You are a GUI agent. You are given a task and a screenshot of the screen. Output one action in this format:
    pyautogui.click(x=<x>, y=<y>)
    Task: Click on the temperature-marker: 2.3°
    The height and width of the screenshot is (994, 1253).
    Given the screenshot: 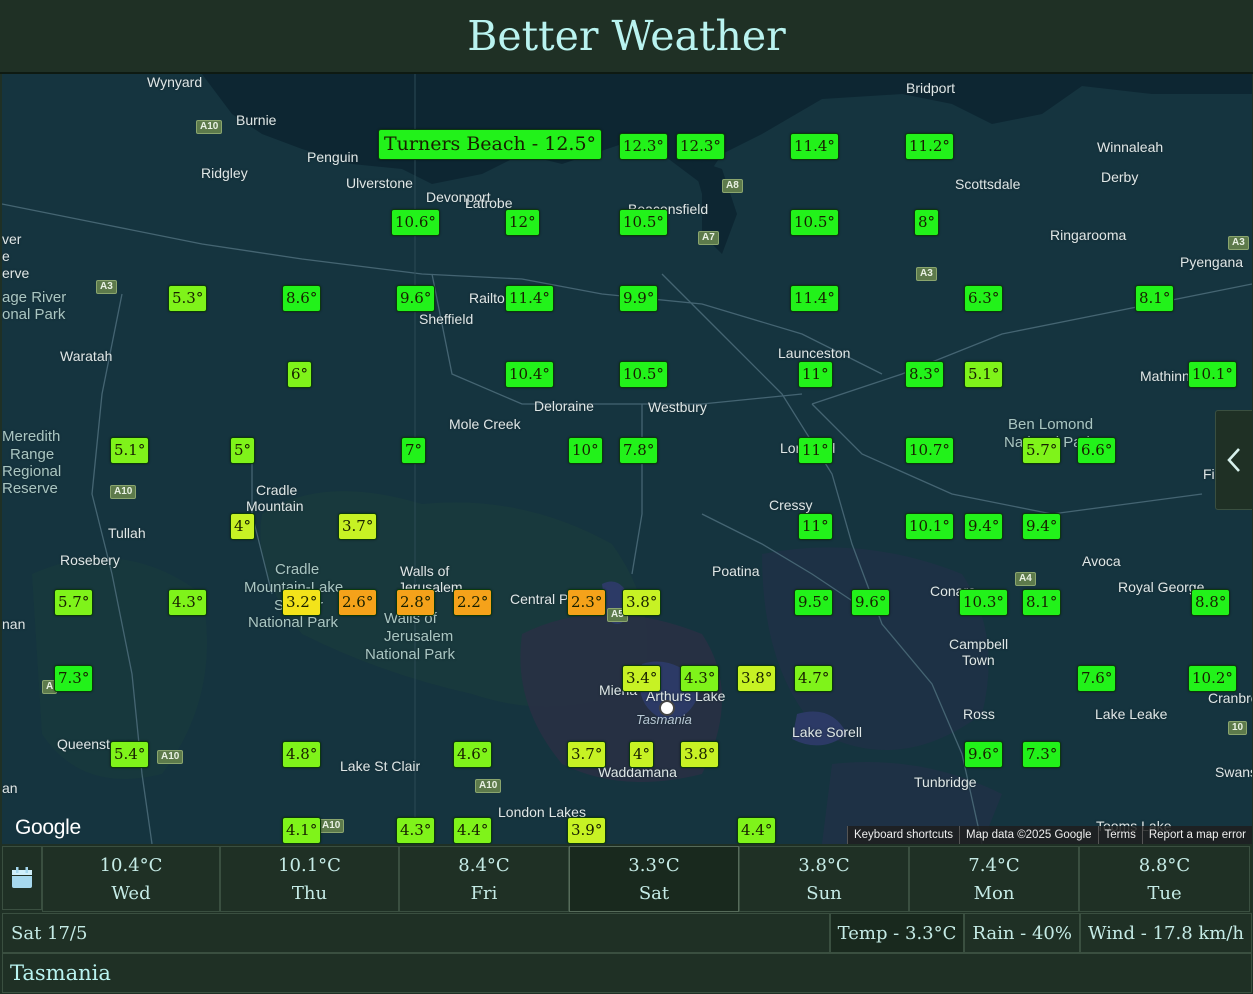 What is the action you would take?
    pyautogui.click(x=587, y=602)
    